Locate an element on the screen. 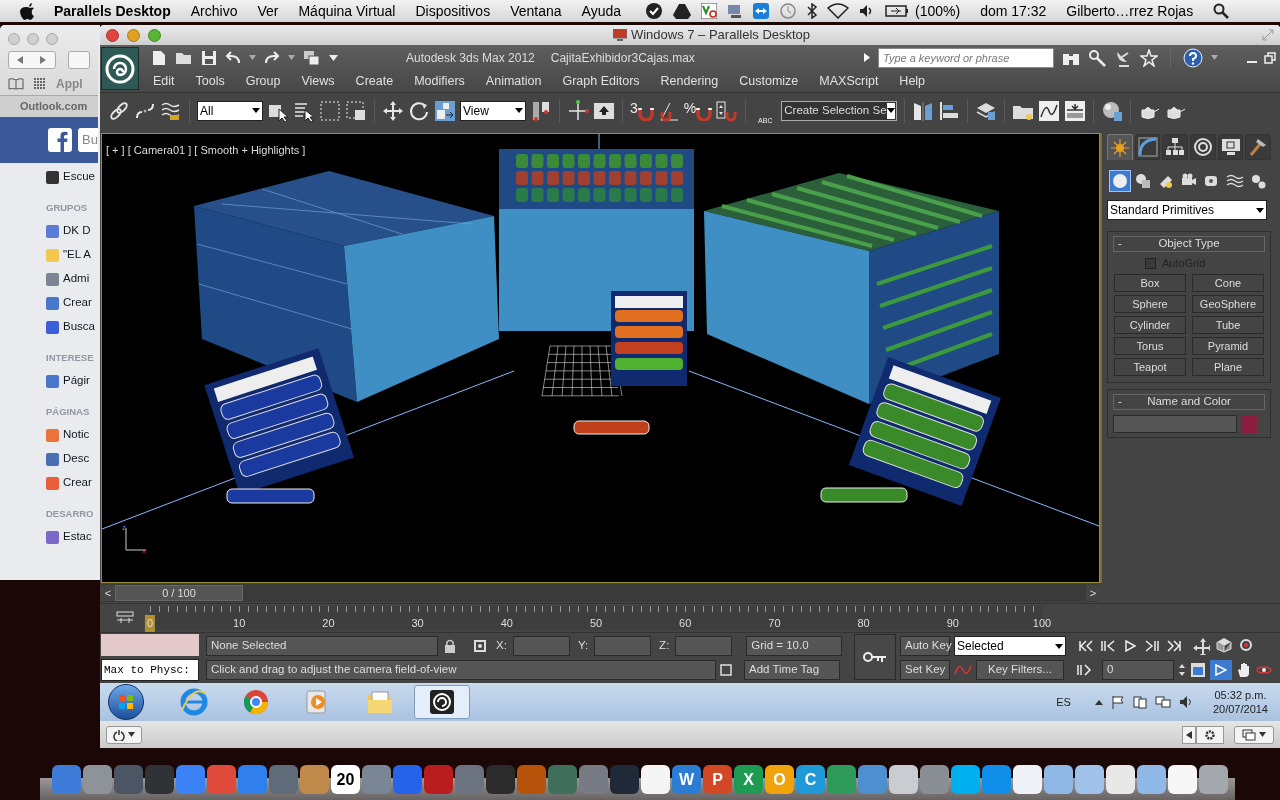  selection-filter-dropdown: All is located at coordinates (230, 110).